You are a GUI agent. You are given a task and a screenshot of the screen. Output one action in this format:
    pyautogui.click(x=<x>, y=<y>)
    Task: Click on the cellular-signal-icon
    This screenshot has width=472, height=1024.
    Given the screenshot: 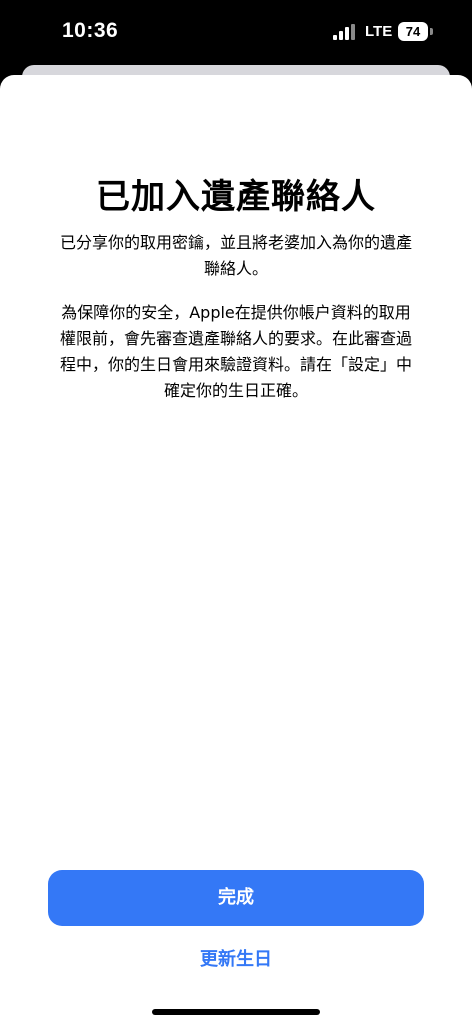 What is the action you would take?
    pyautogui.click(x=344, y=32)
    